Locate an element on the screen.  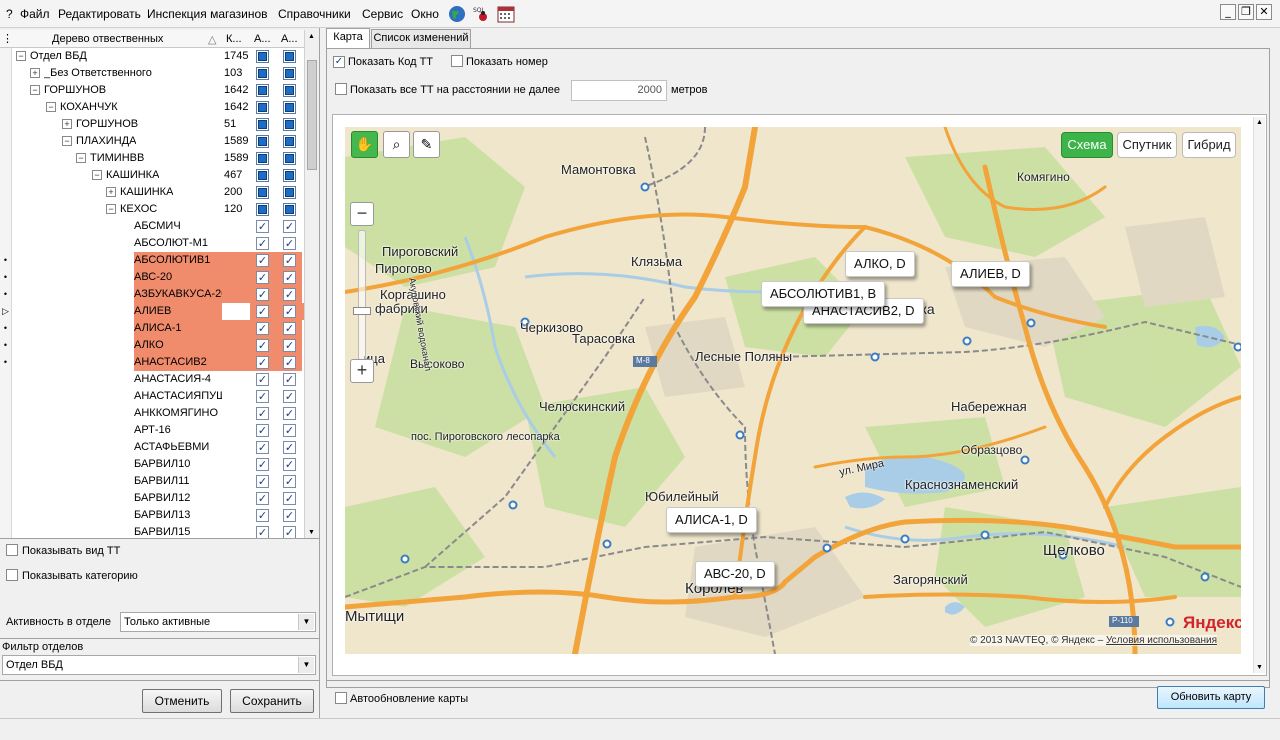
tree-row: АНККОМЯГИНО ✓ ✓ is located at coordinates (152, 413).